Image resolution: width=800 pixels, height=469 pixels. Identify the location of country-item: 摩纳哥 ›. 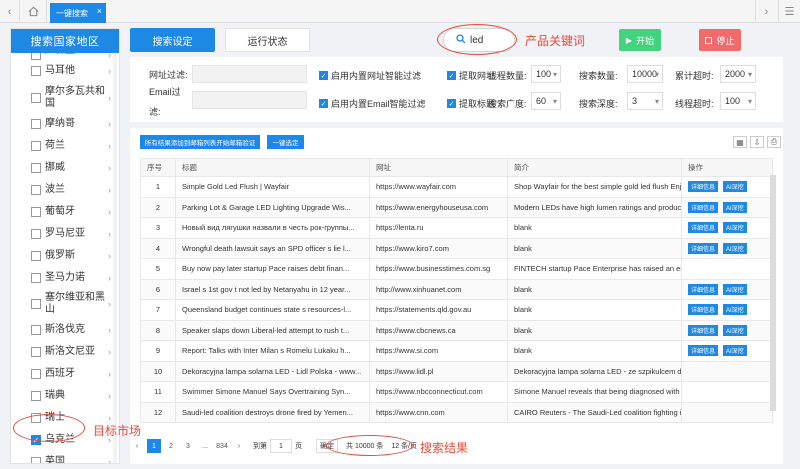
(65, 124).